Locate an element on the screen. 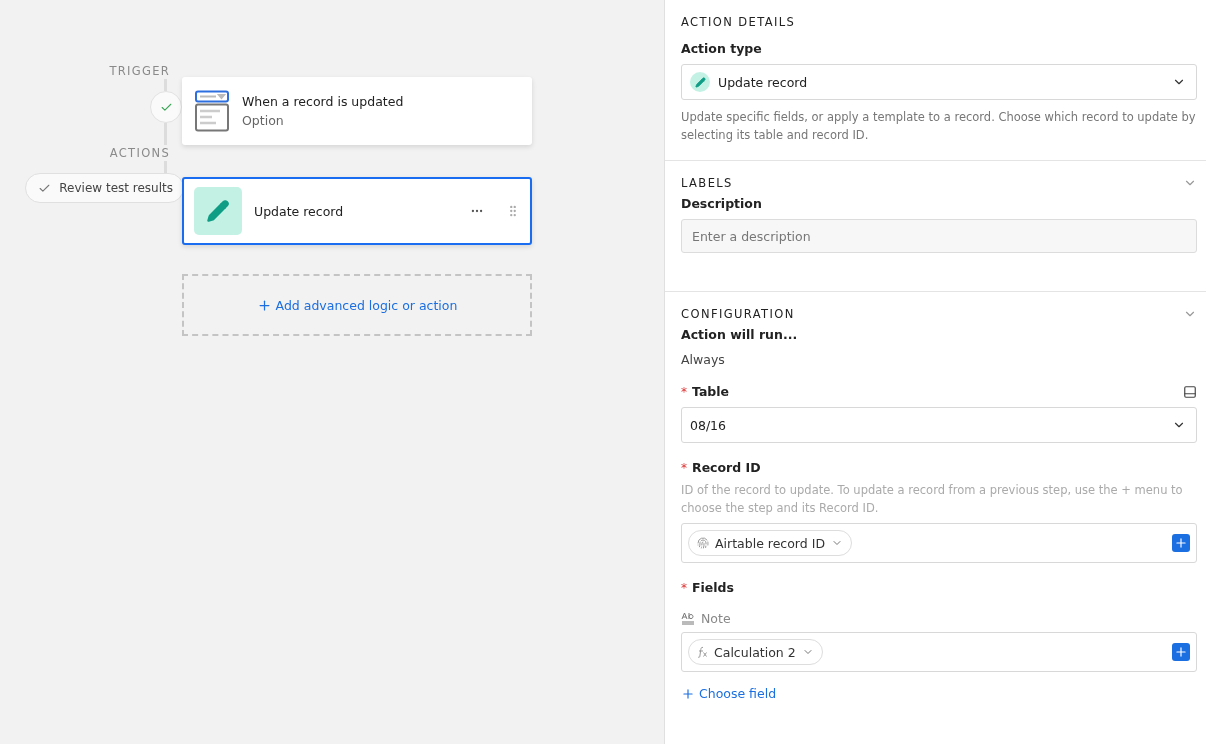 The height and width of the screenshot is (744, 1206). section-label: ACTIONS is located at coordinates (139, 153).